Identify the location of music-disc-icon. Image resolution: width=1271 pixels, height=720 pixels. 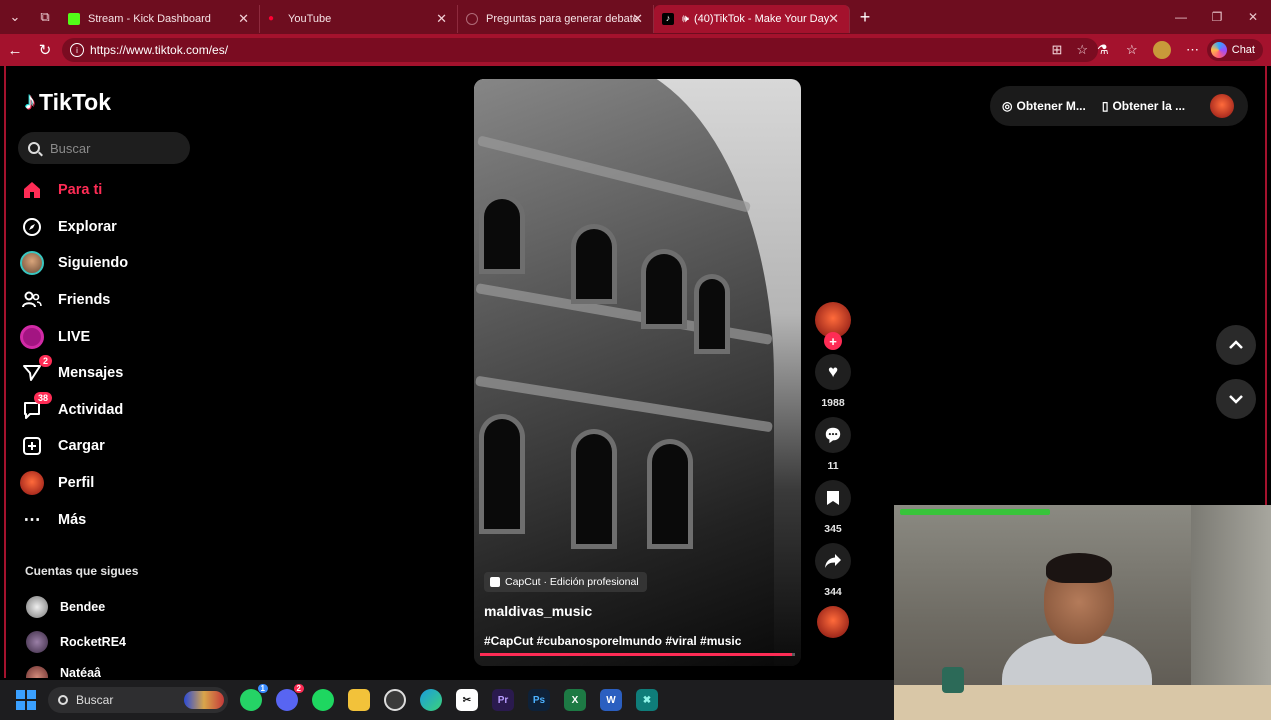
(833, 622).